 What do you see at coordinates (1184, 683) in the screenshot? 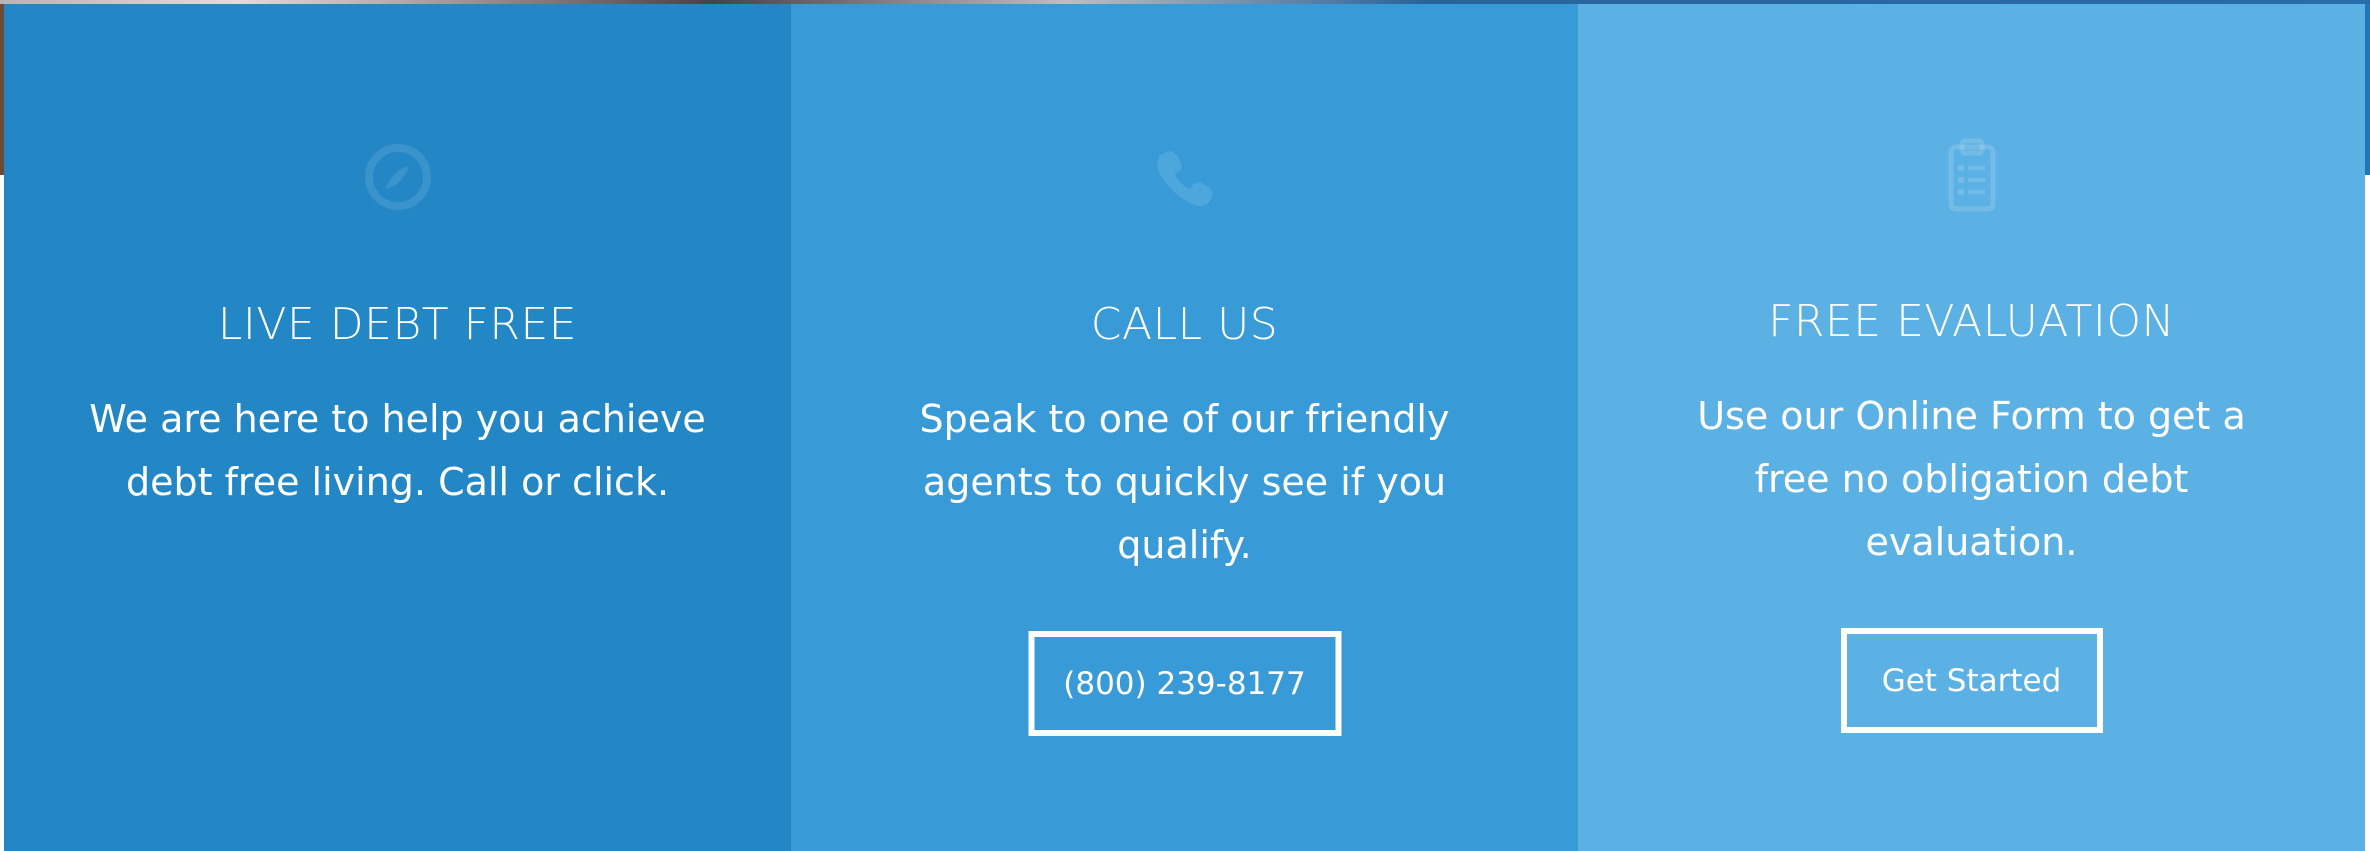
I see `call-phone-button: (800) 239-8177` at bounding box center [1184, 683].